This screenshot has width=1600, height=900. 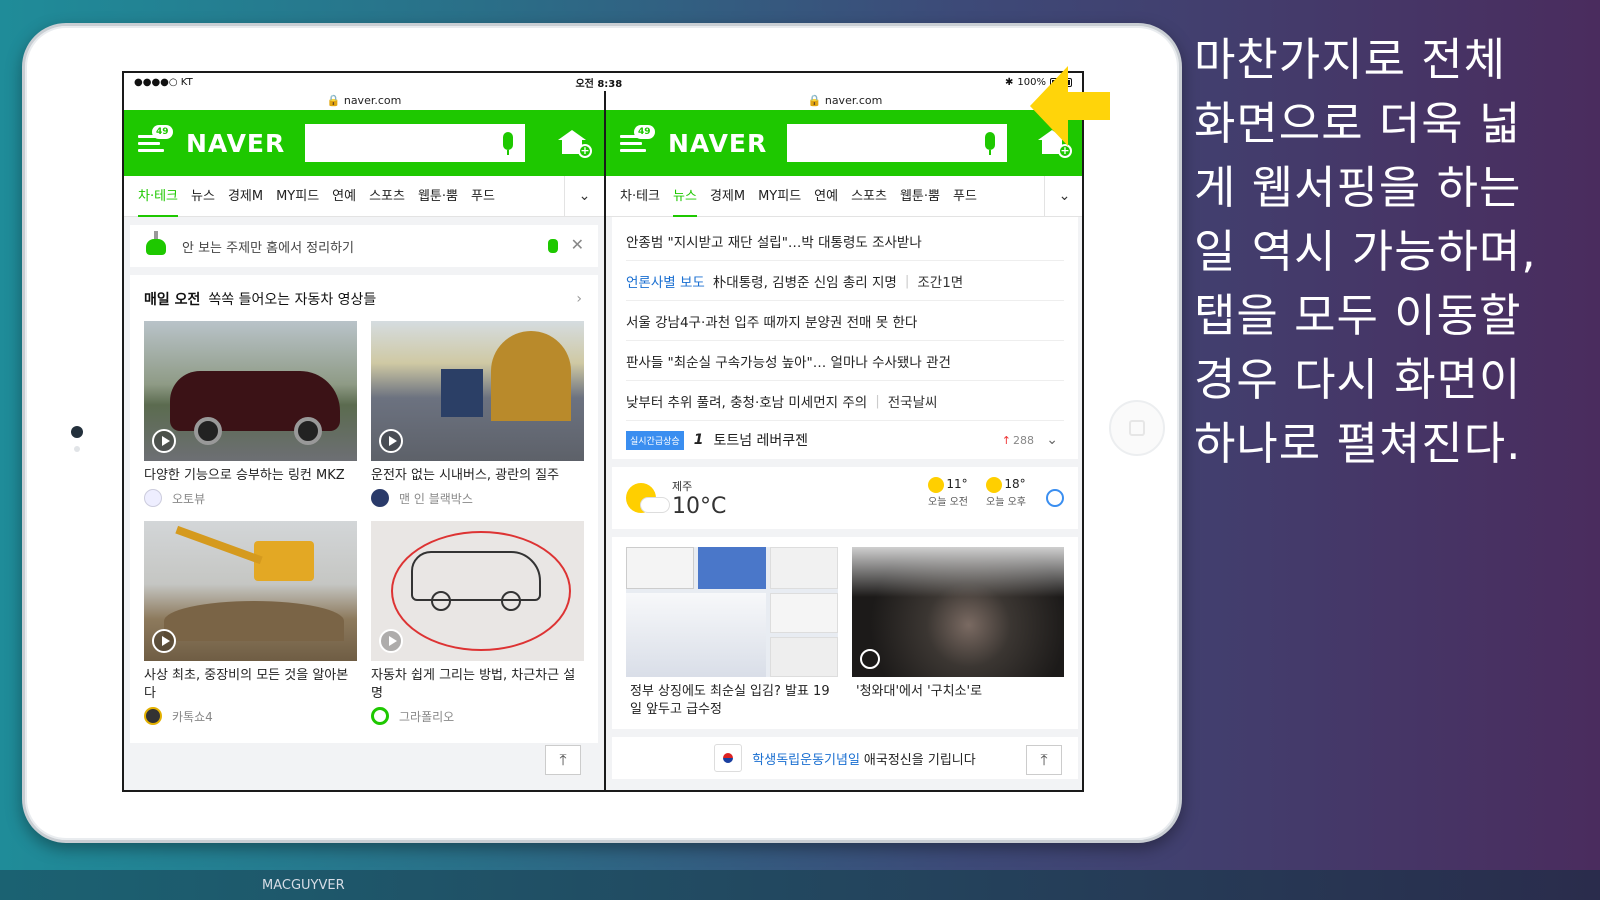 What do you see at coordinates (732, 701) in the screenshot?
I see `photo-caption: 정부 상징에도 최순실 입김? 발표 19일 앞두고 급수정` at bounding box center [732, 701].